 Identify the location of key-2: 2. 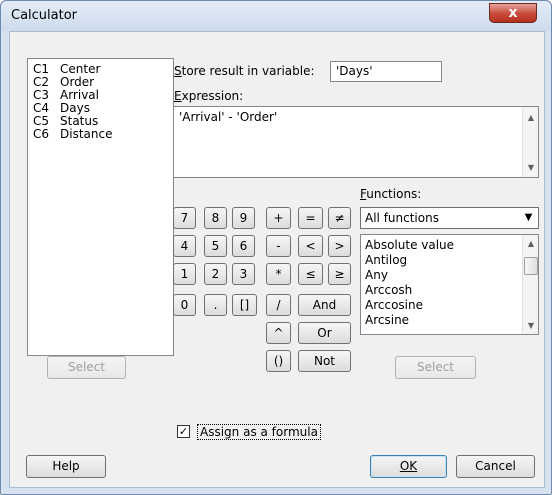
(215, 274).